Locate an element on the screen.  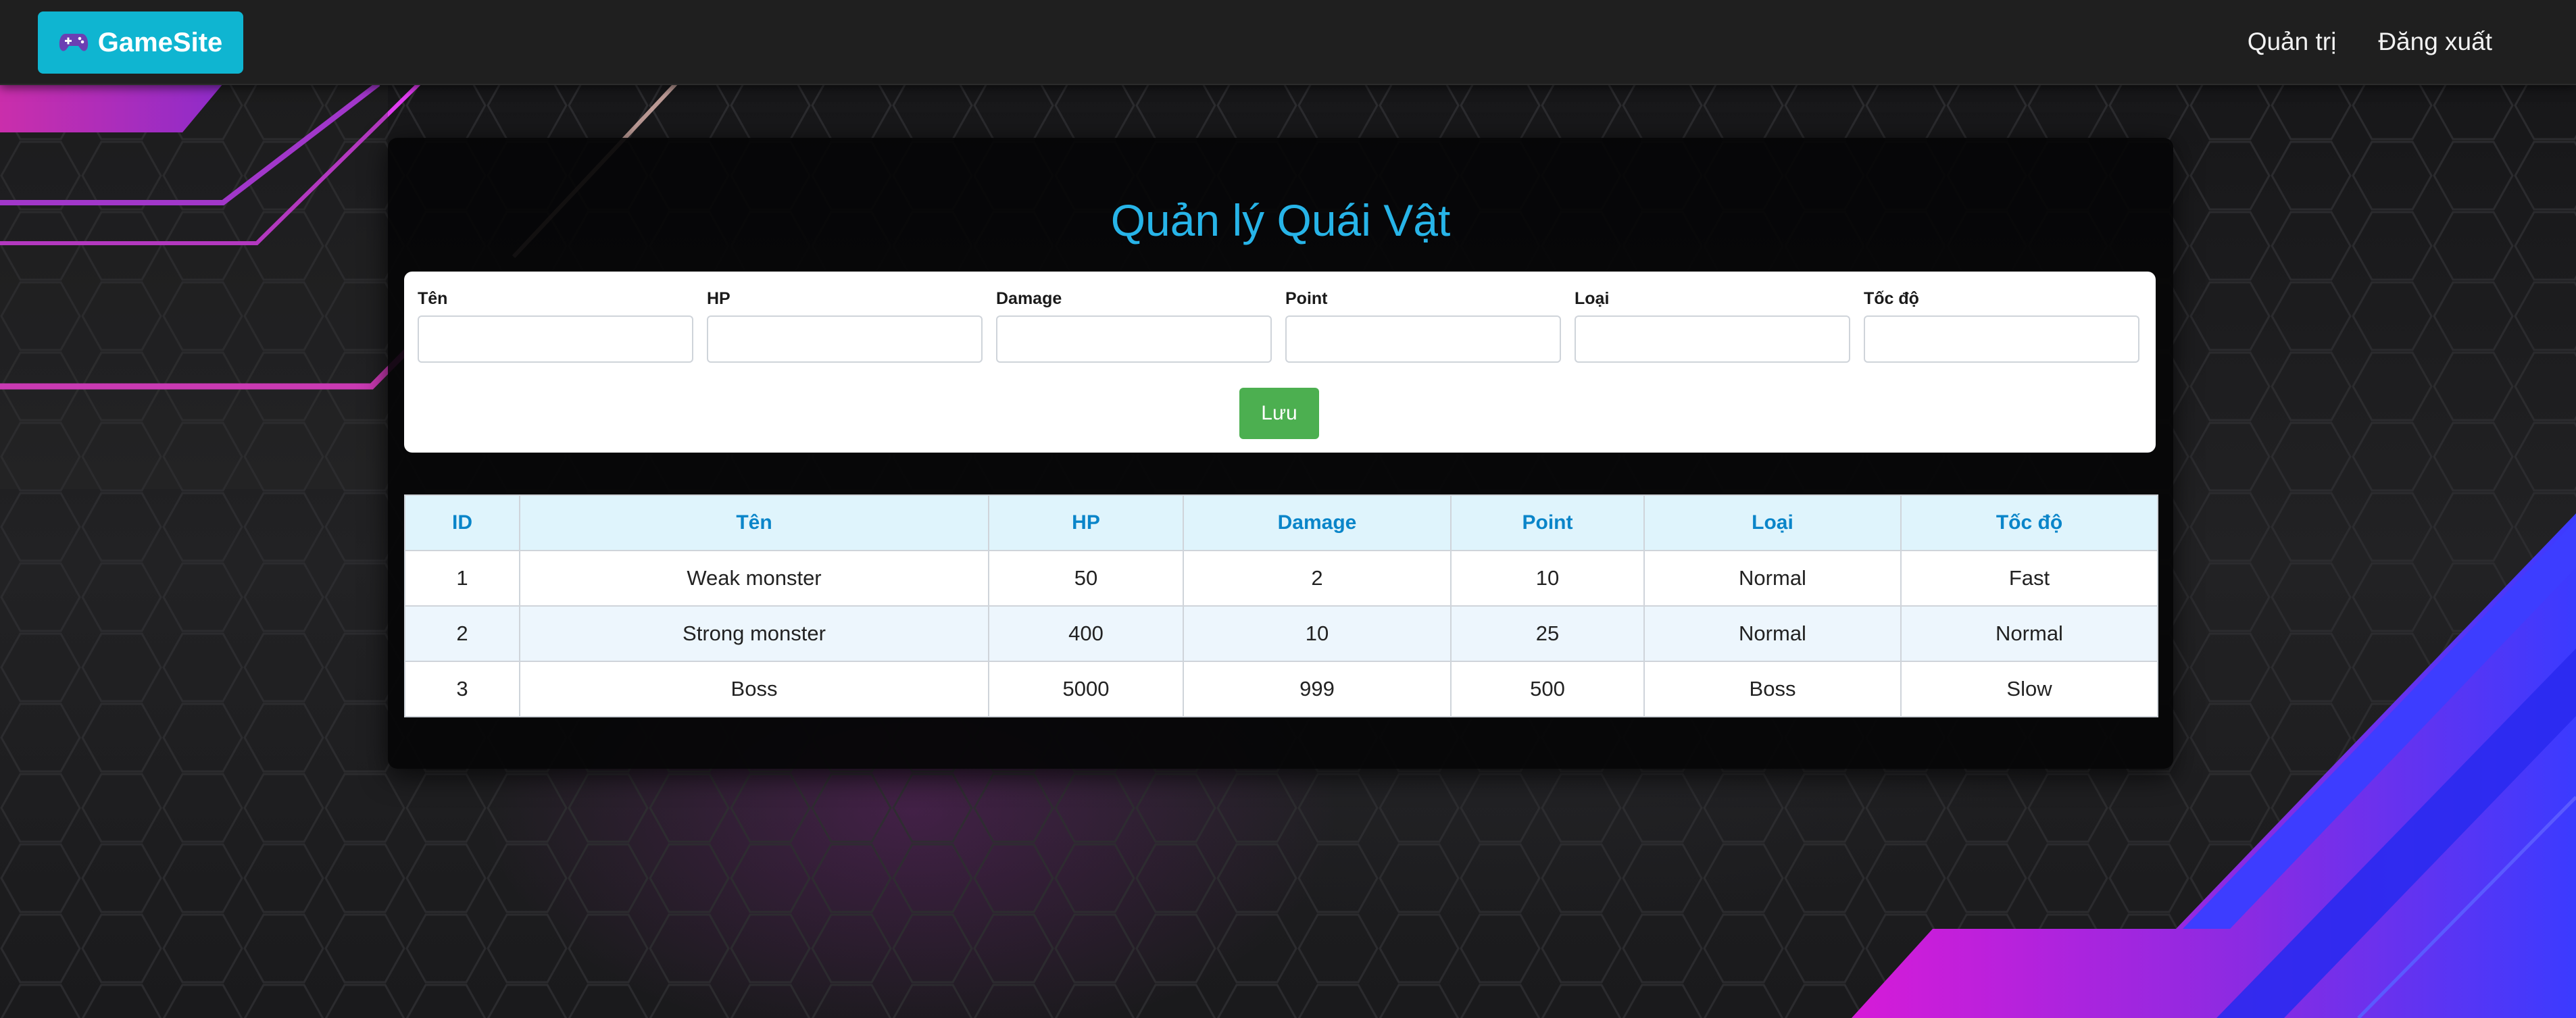
field-point: Point is located at coordinates (1423, 326).